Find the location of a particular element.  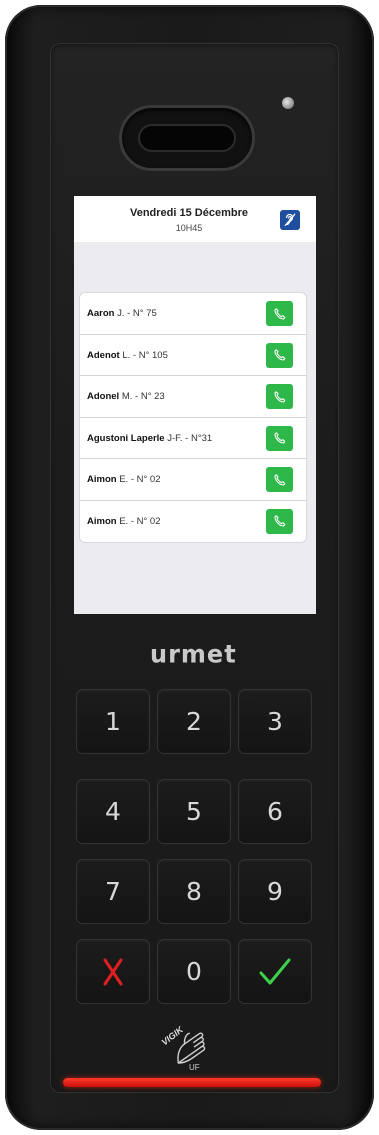

list-item: Agustoni Laperle J-F. - N°31 is located at coordinates (193, 439).